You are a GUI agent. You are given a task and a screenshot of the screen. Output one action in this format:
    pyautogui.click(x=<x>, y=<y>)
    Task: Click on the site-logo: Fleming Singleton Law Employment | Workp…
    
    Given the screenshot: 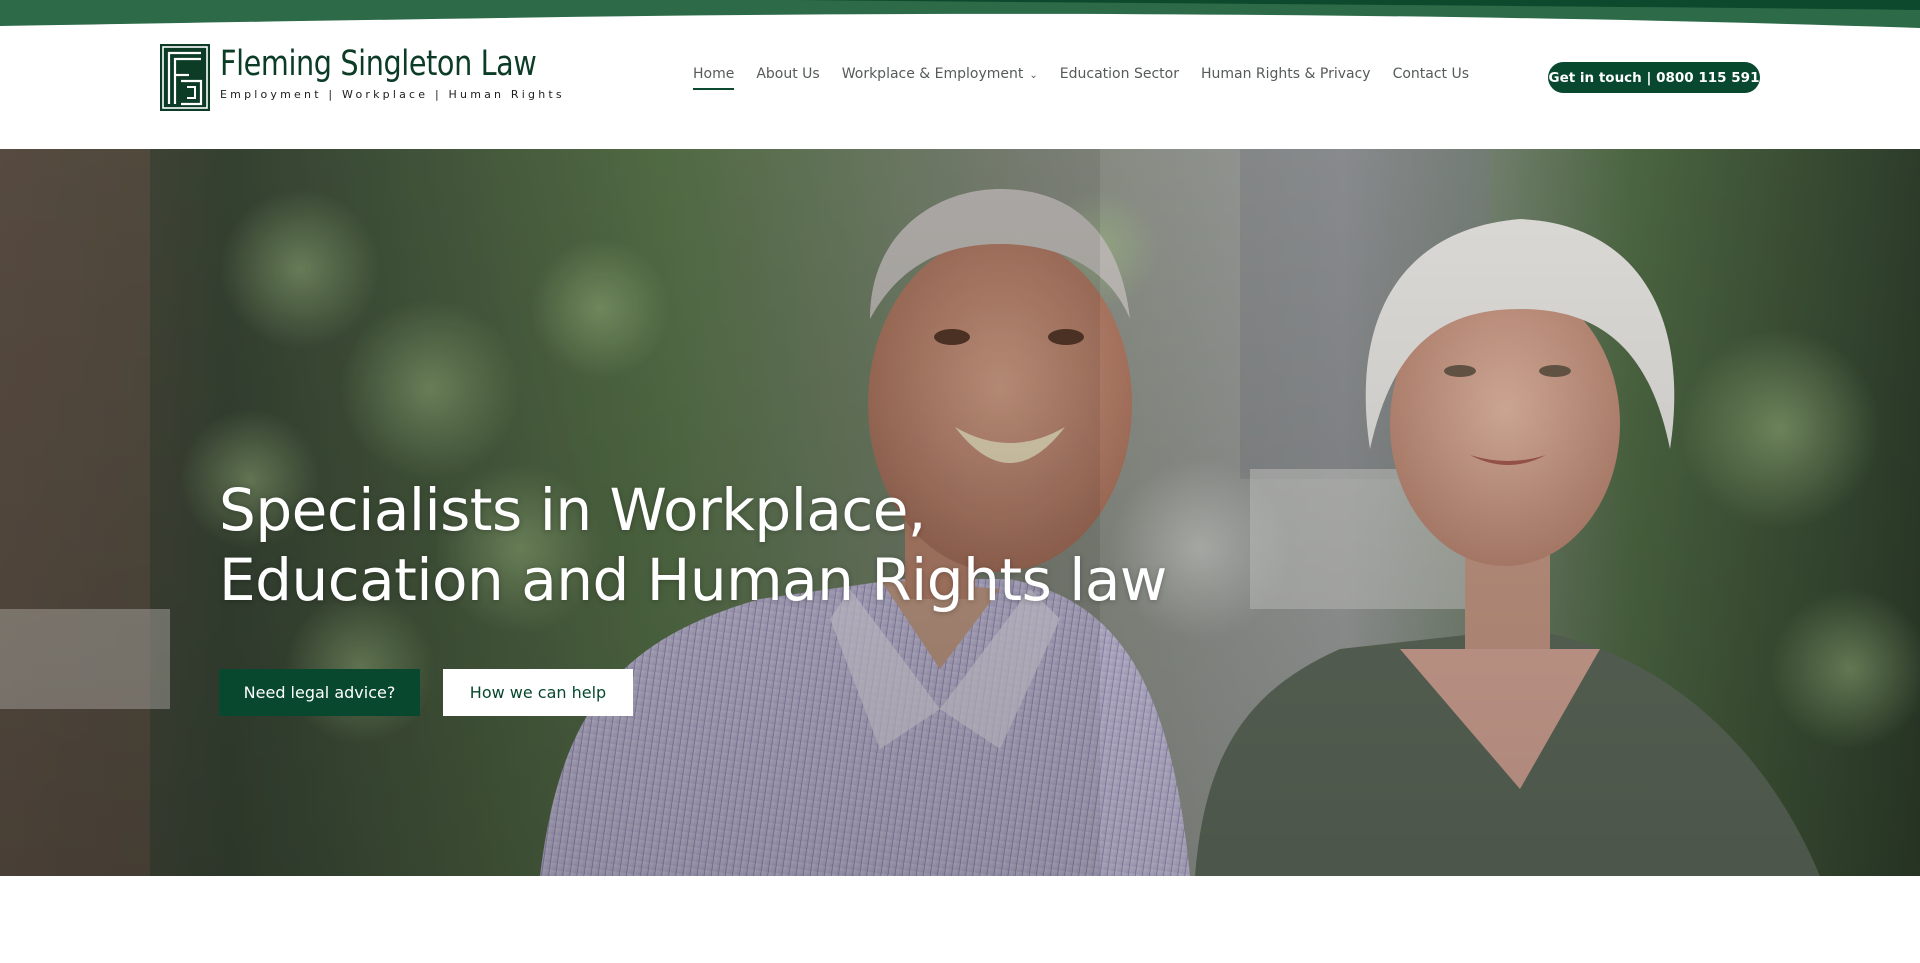 What is the action you would take?
    pyautogui.click(x=383, y=77)
    